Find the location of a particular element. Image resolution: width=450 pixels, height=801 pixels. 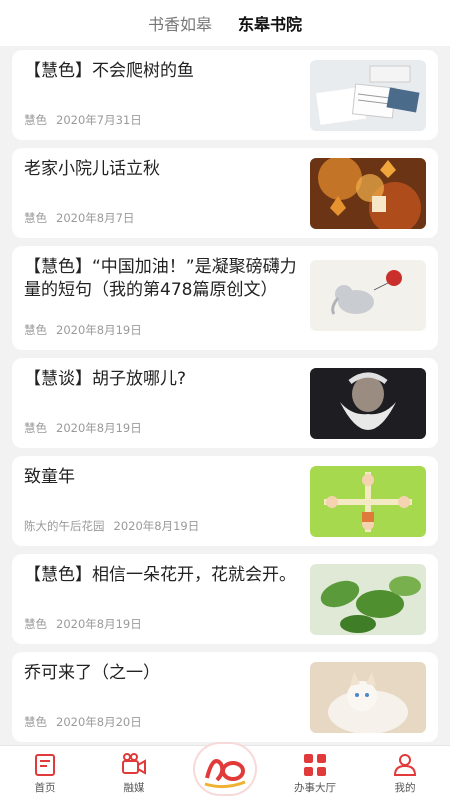

nav-label: 融媒 is located at coordinates (134, 788).